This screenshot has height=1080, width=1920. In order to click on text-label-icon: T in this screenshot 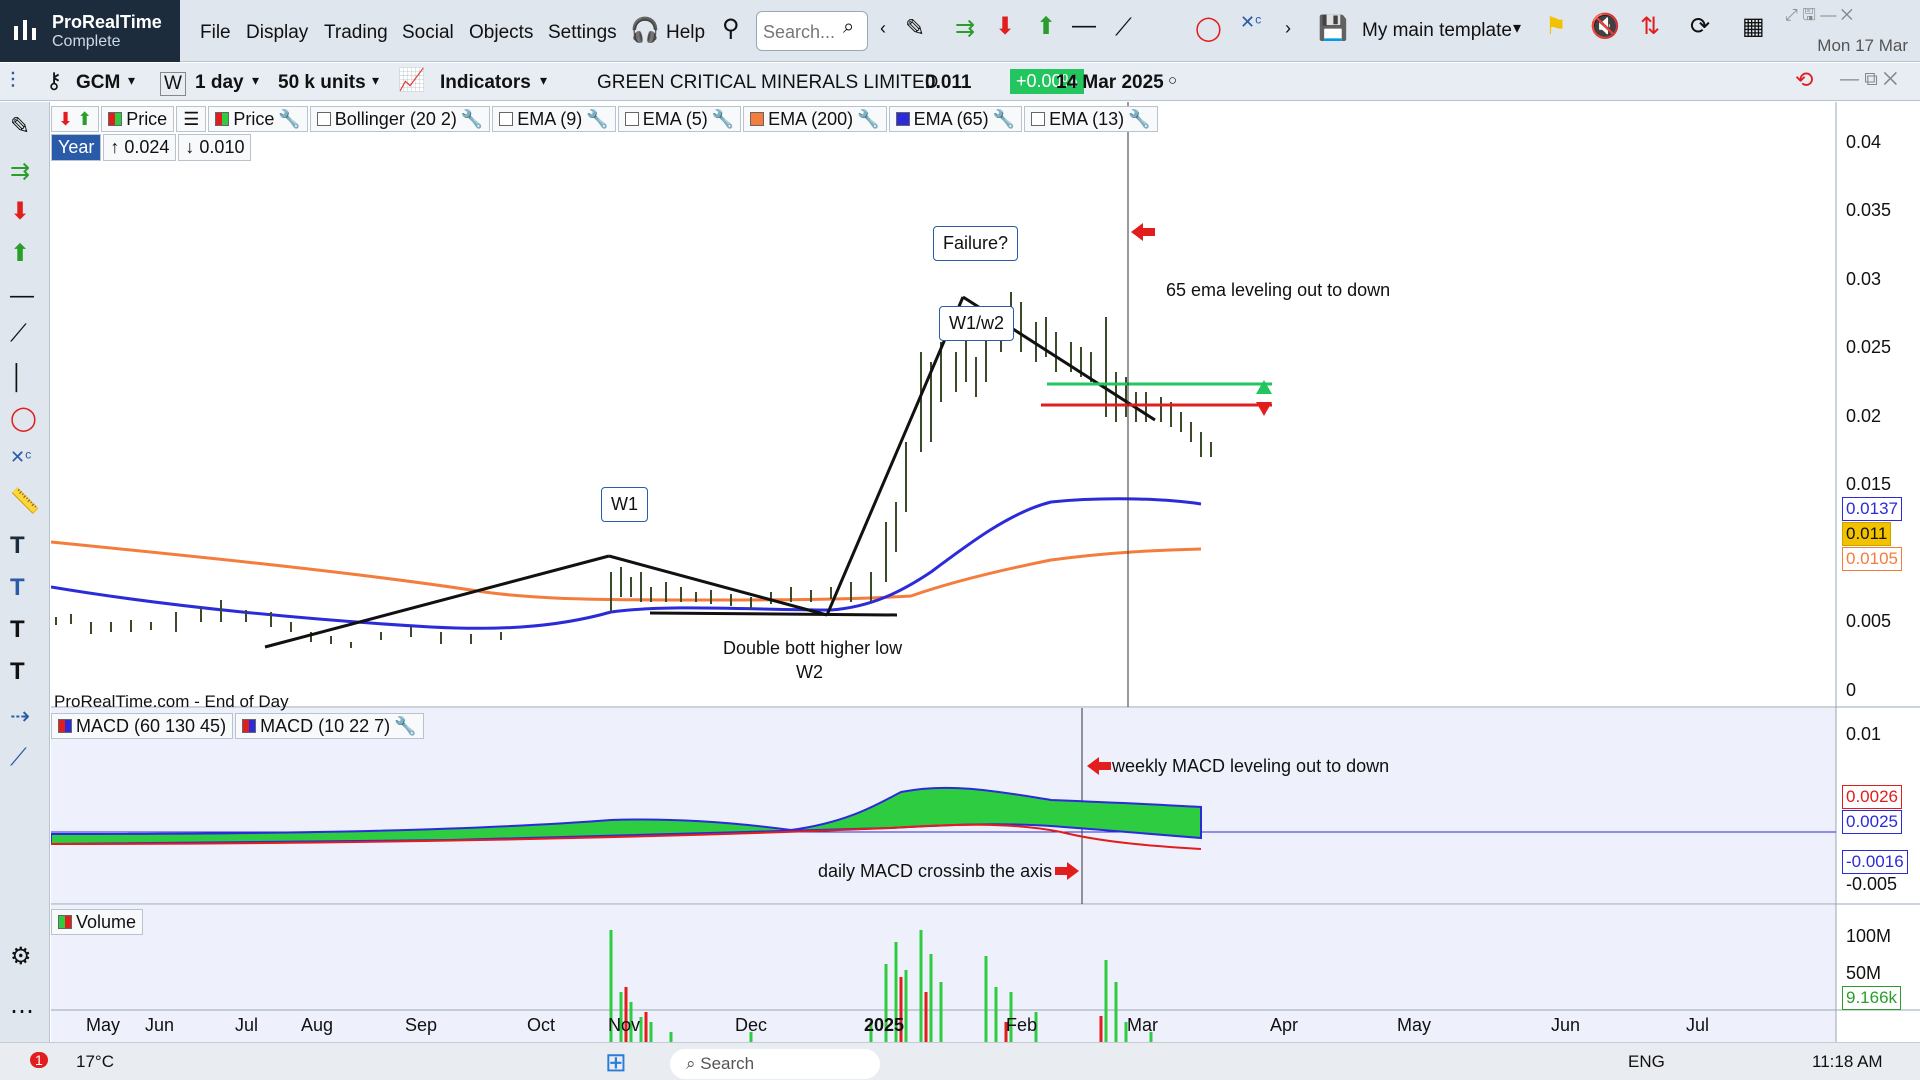, I will do `click(17, 672)`.